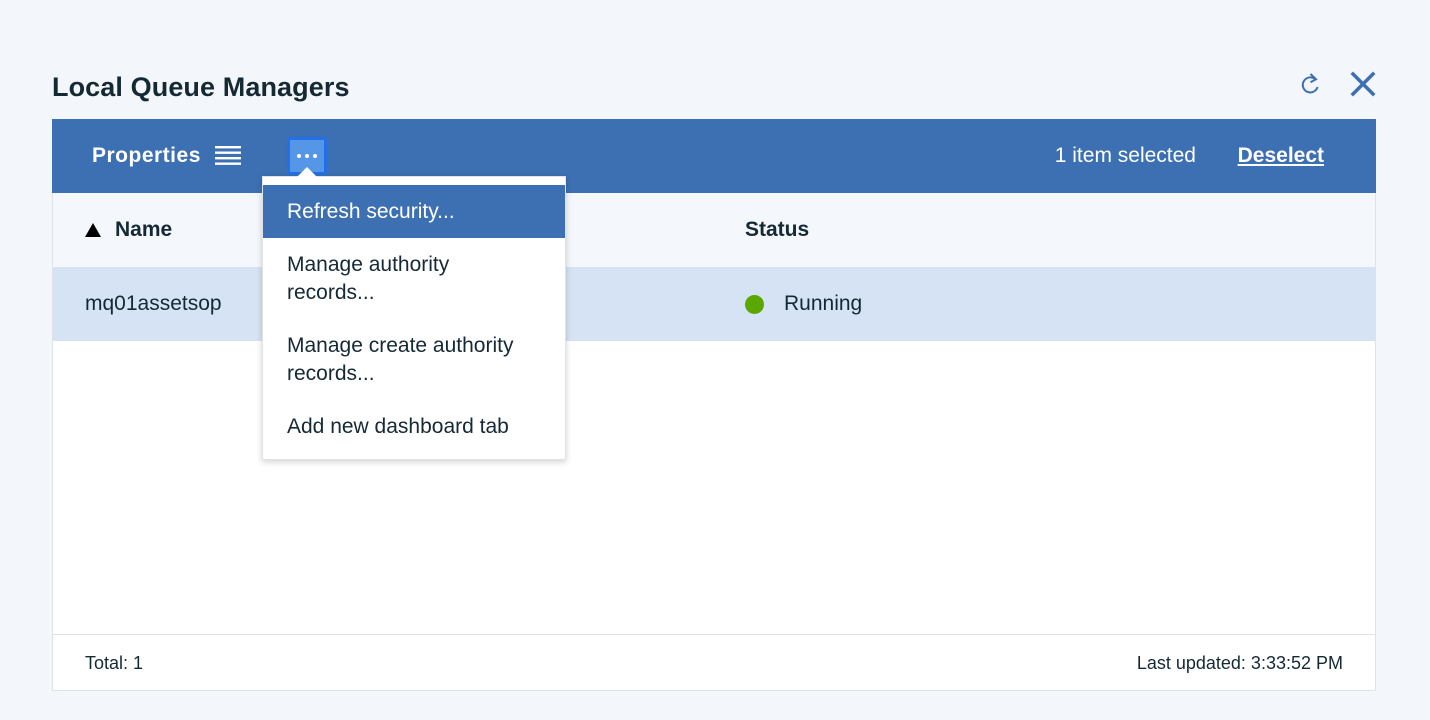  I want to click on selected-count: 1 item selected, so click(1125, 155).